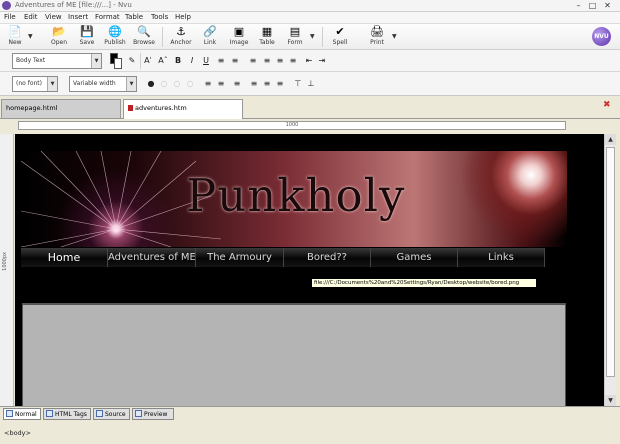 The image size is (620, 444). What do you see at coordinates (190, 84) in the screenshot?
I see `cell-delete-icon: ◌` at bounding box center [190, 84].